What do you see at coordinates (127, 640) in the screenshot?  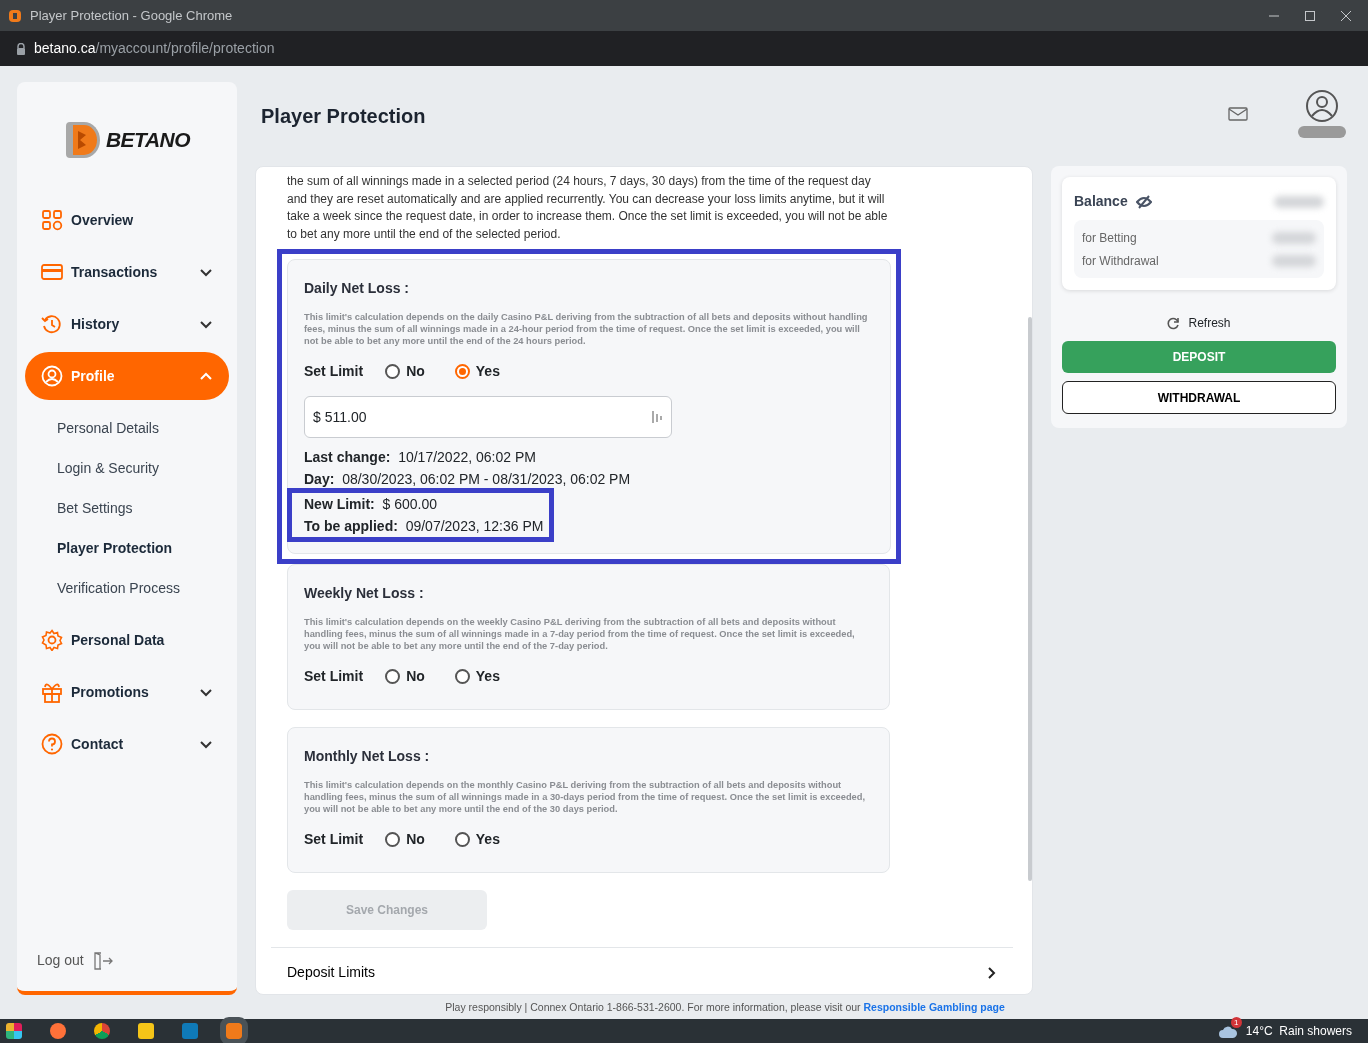 I see `sidebar-item: Personal Data` at bounding box center [127, 640].